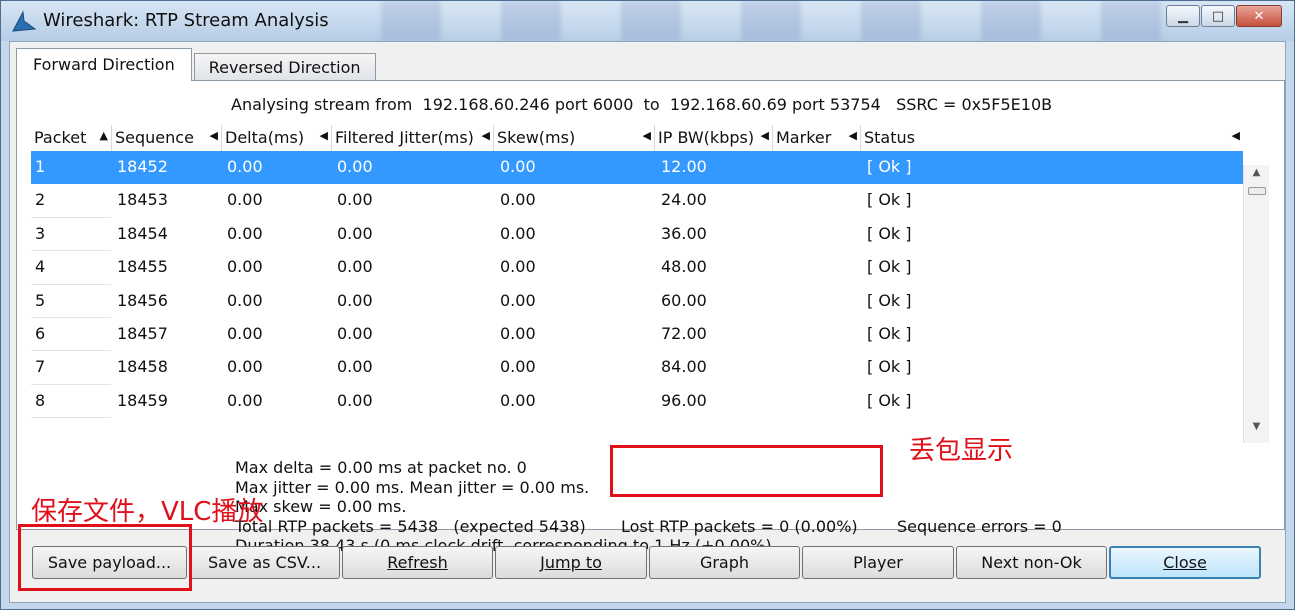  I want to click on column-header-status: Status ◀, so click(1052, 138).